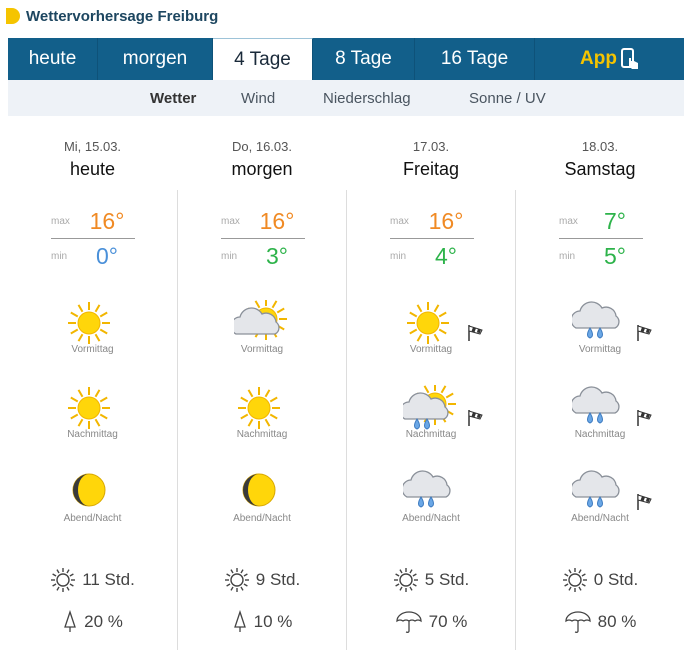 The width and height of the screenshot is (685, 653). Describe the element at coordinates (598, 58) in the screenshot. I see `tab-label: App` at that location.